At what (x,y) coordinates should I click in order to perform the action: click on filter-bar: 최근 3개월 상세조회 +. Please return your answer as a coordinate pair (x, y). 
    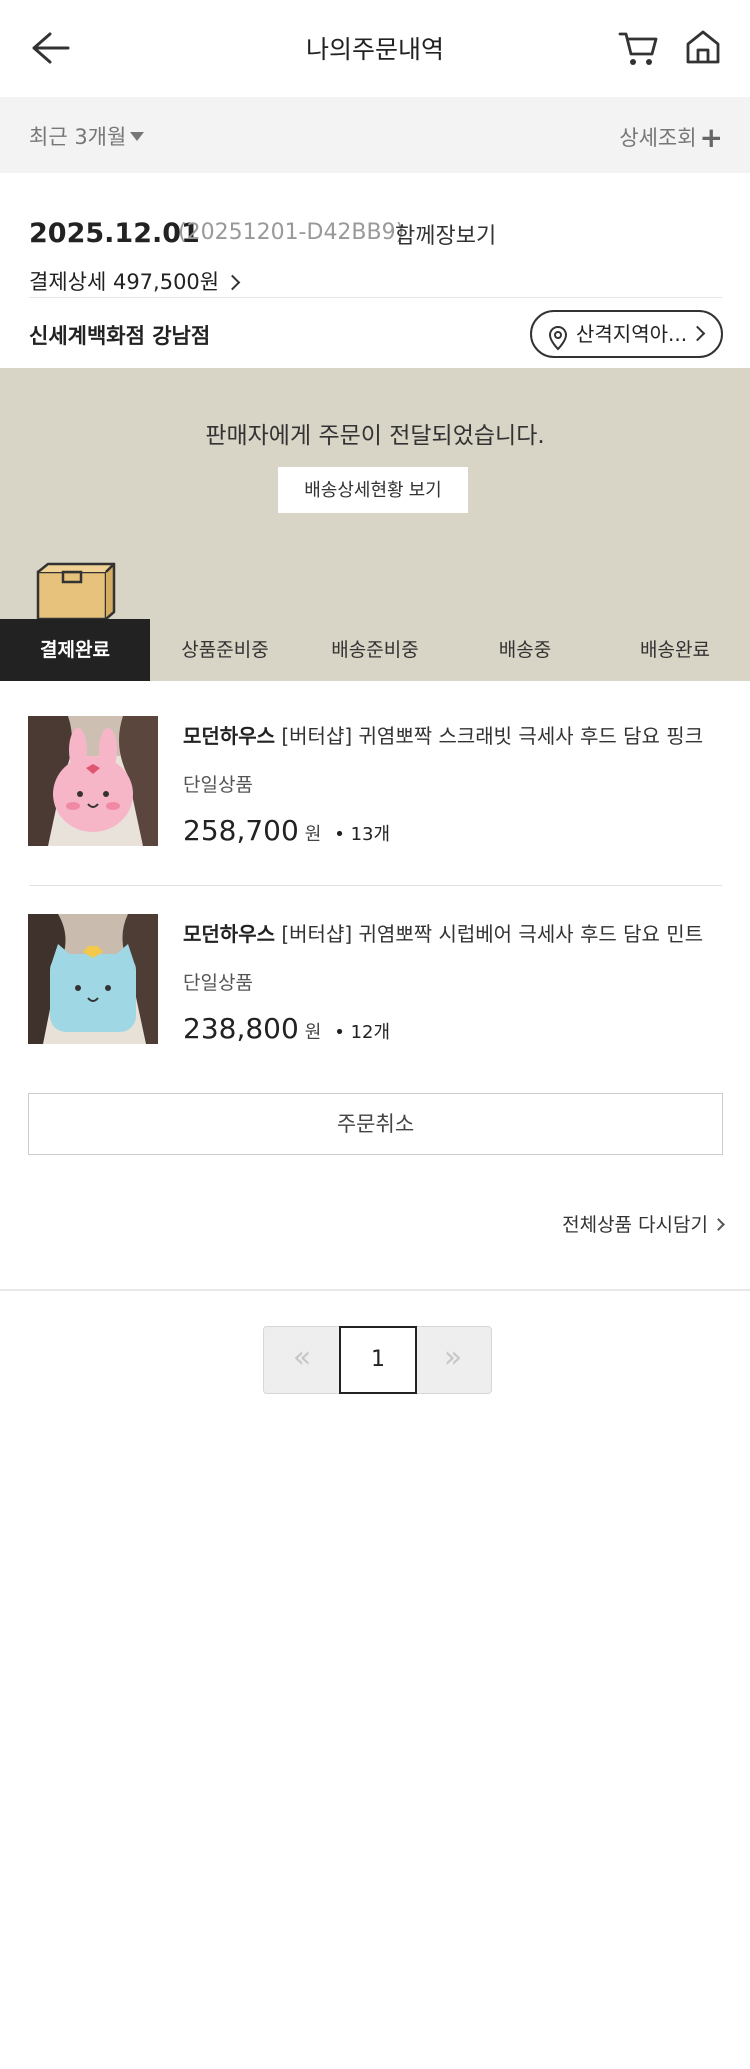
    Looking at the image, I should click on (375, 135).